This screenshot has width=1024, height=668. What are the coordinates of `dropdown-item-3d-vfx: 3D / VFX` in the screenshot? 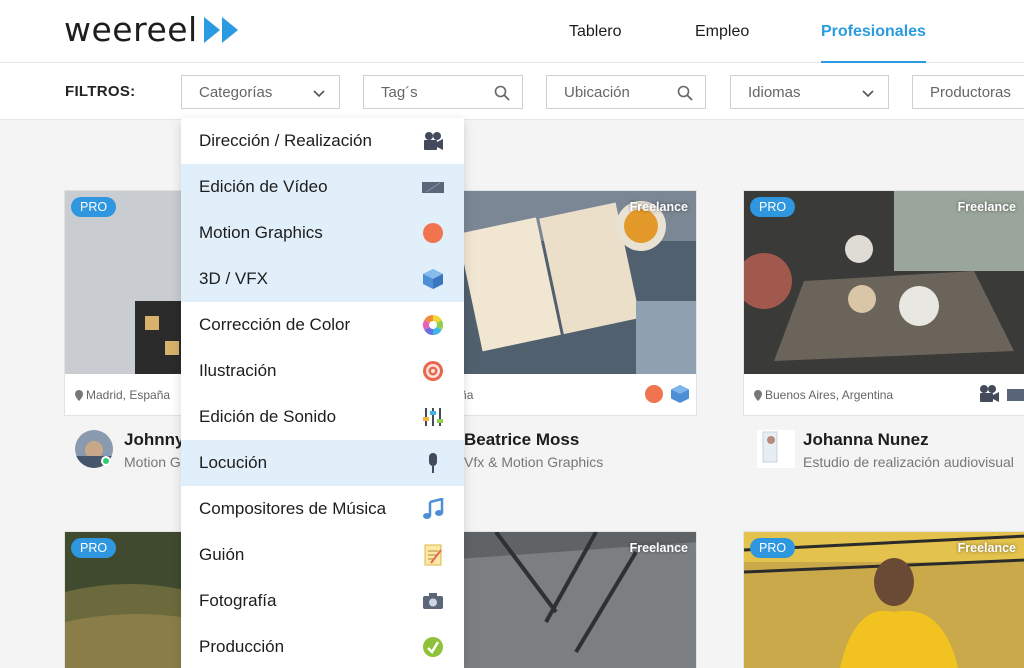 It's located at (322, 279).